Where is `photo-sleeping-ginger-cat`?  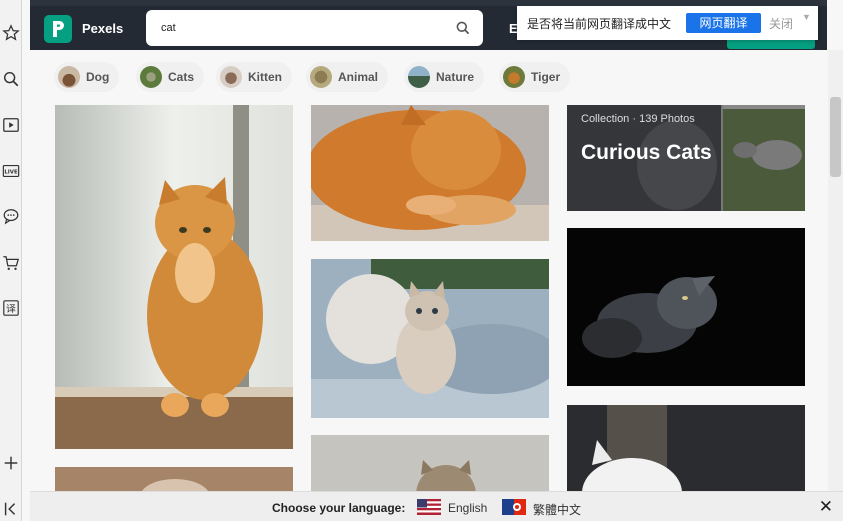 photo-sleeping-ginger-cat is located at coordinates (430, 173).